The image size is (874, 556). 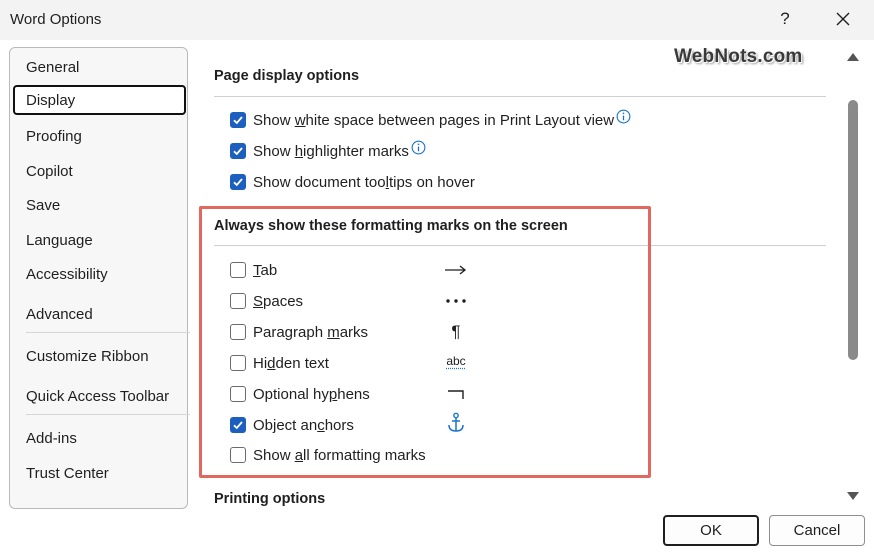 I want to click on checkbox-tab, so click(x=238, y=270).